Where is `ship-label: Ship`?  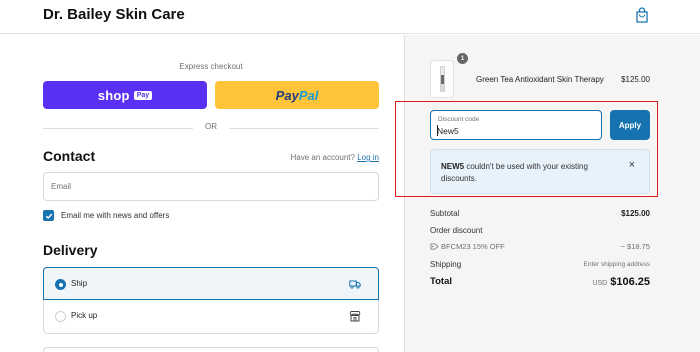 ship-label: Ship is located at coordinates (79, 283).